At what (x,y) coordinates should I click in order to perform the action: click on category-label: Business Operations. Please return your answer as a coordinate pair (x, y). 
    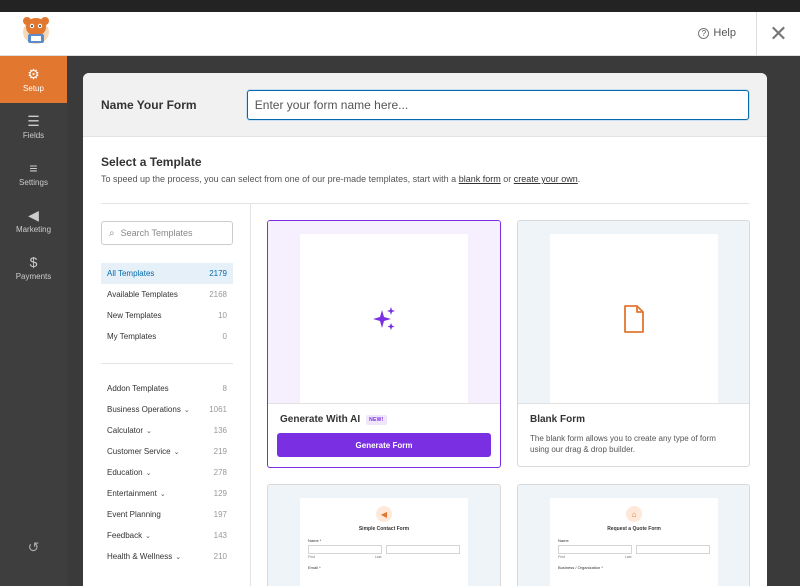
    Looking at the image, I should click on (144, 409).